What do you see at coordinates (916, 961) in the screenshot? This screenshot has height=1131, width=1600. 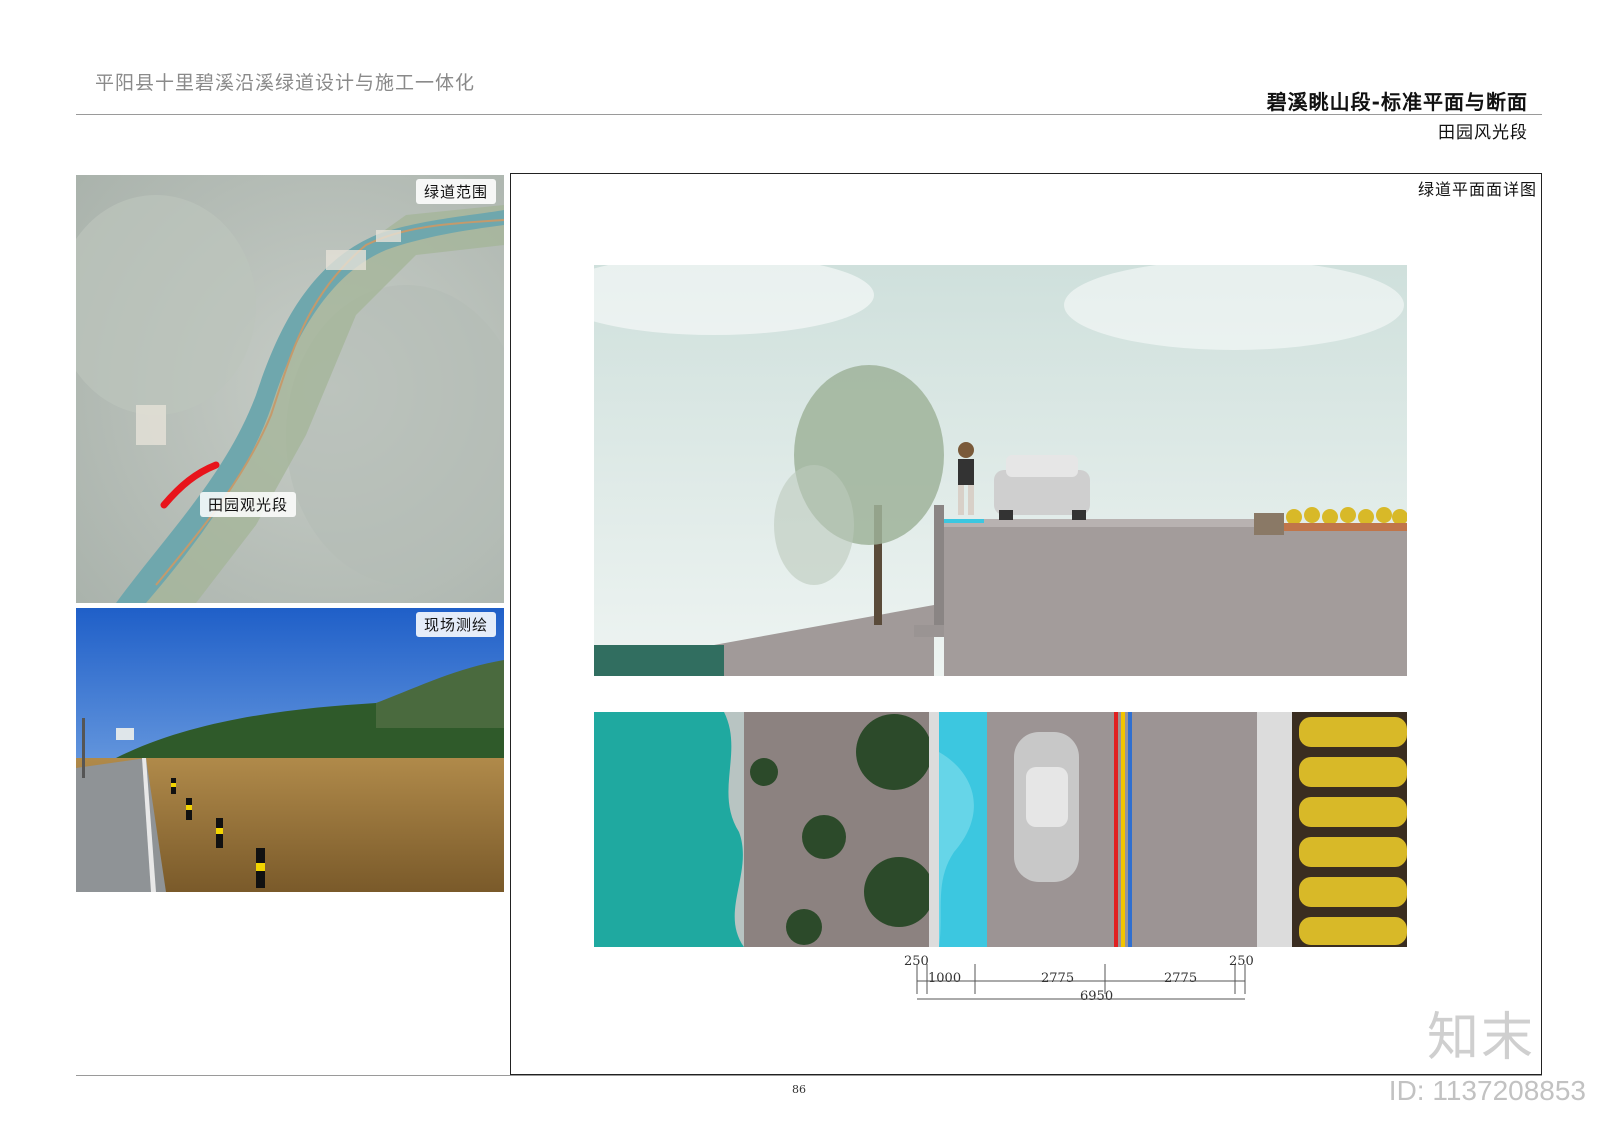 I see `dim-left-curb: 250` at bounding box center [916, 961].